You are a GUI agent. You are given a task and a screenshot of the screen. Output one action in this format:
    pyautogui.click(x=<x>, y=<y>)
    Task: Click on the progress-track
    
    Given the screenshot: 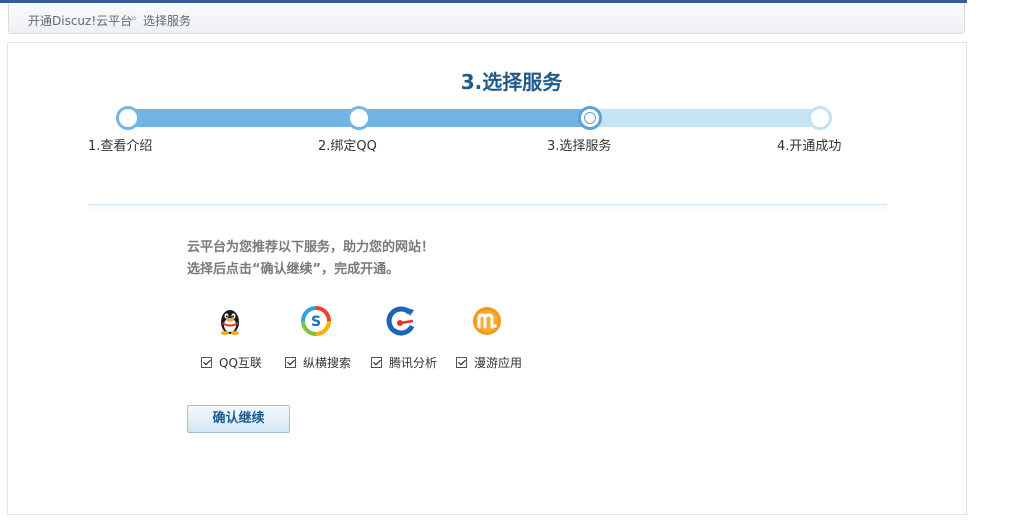 What is the action you would take?
    pyautogui.click(x=475, y=118)
    